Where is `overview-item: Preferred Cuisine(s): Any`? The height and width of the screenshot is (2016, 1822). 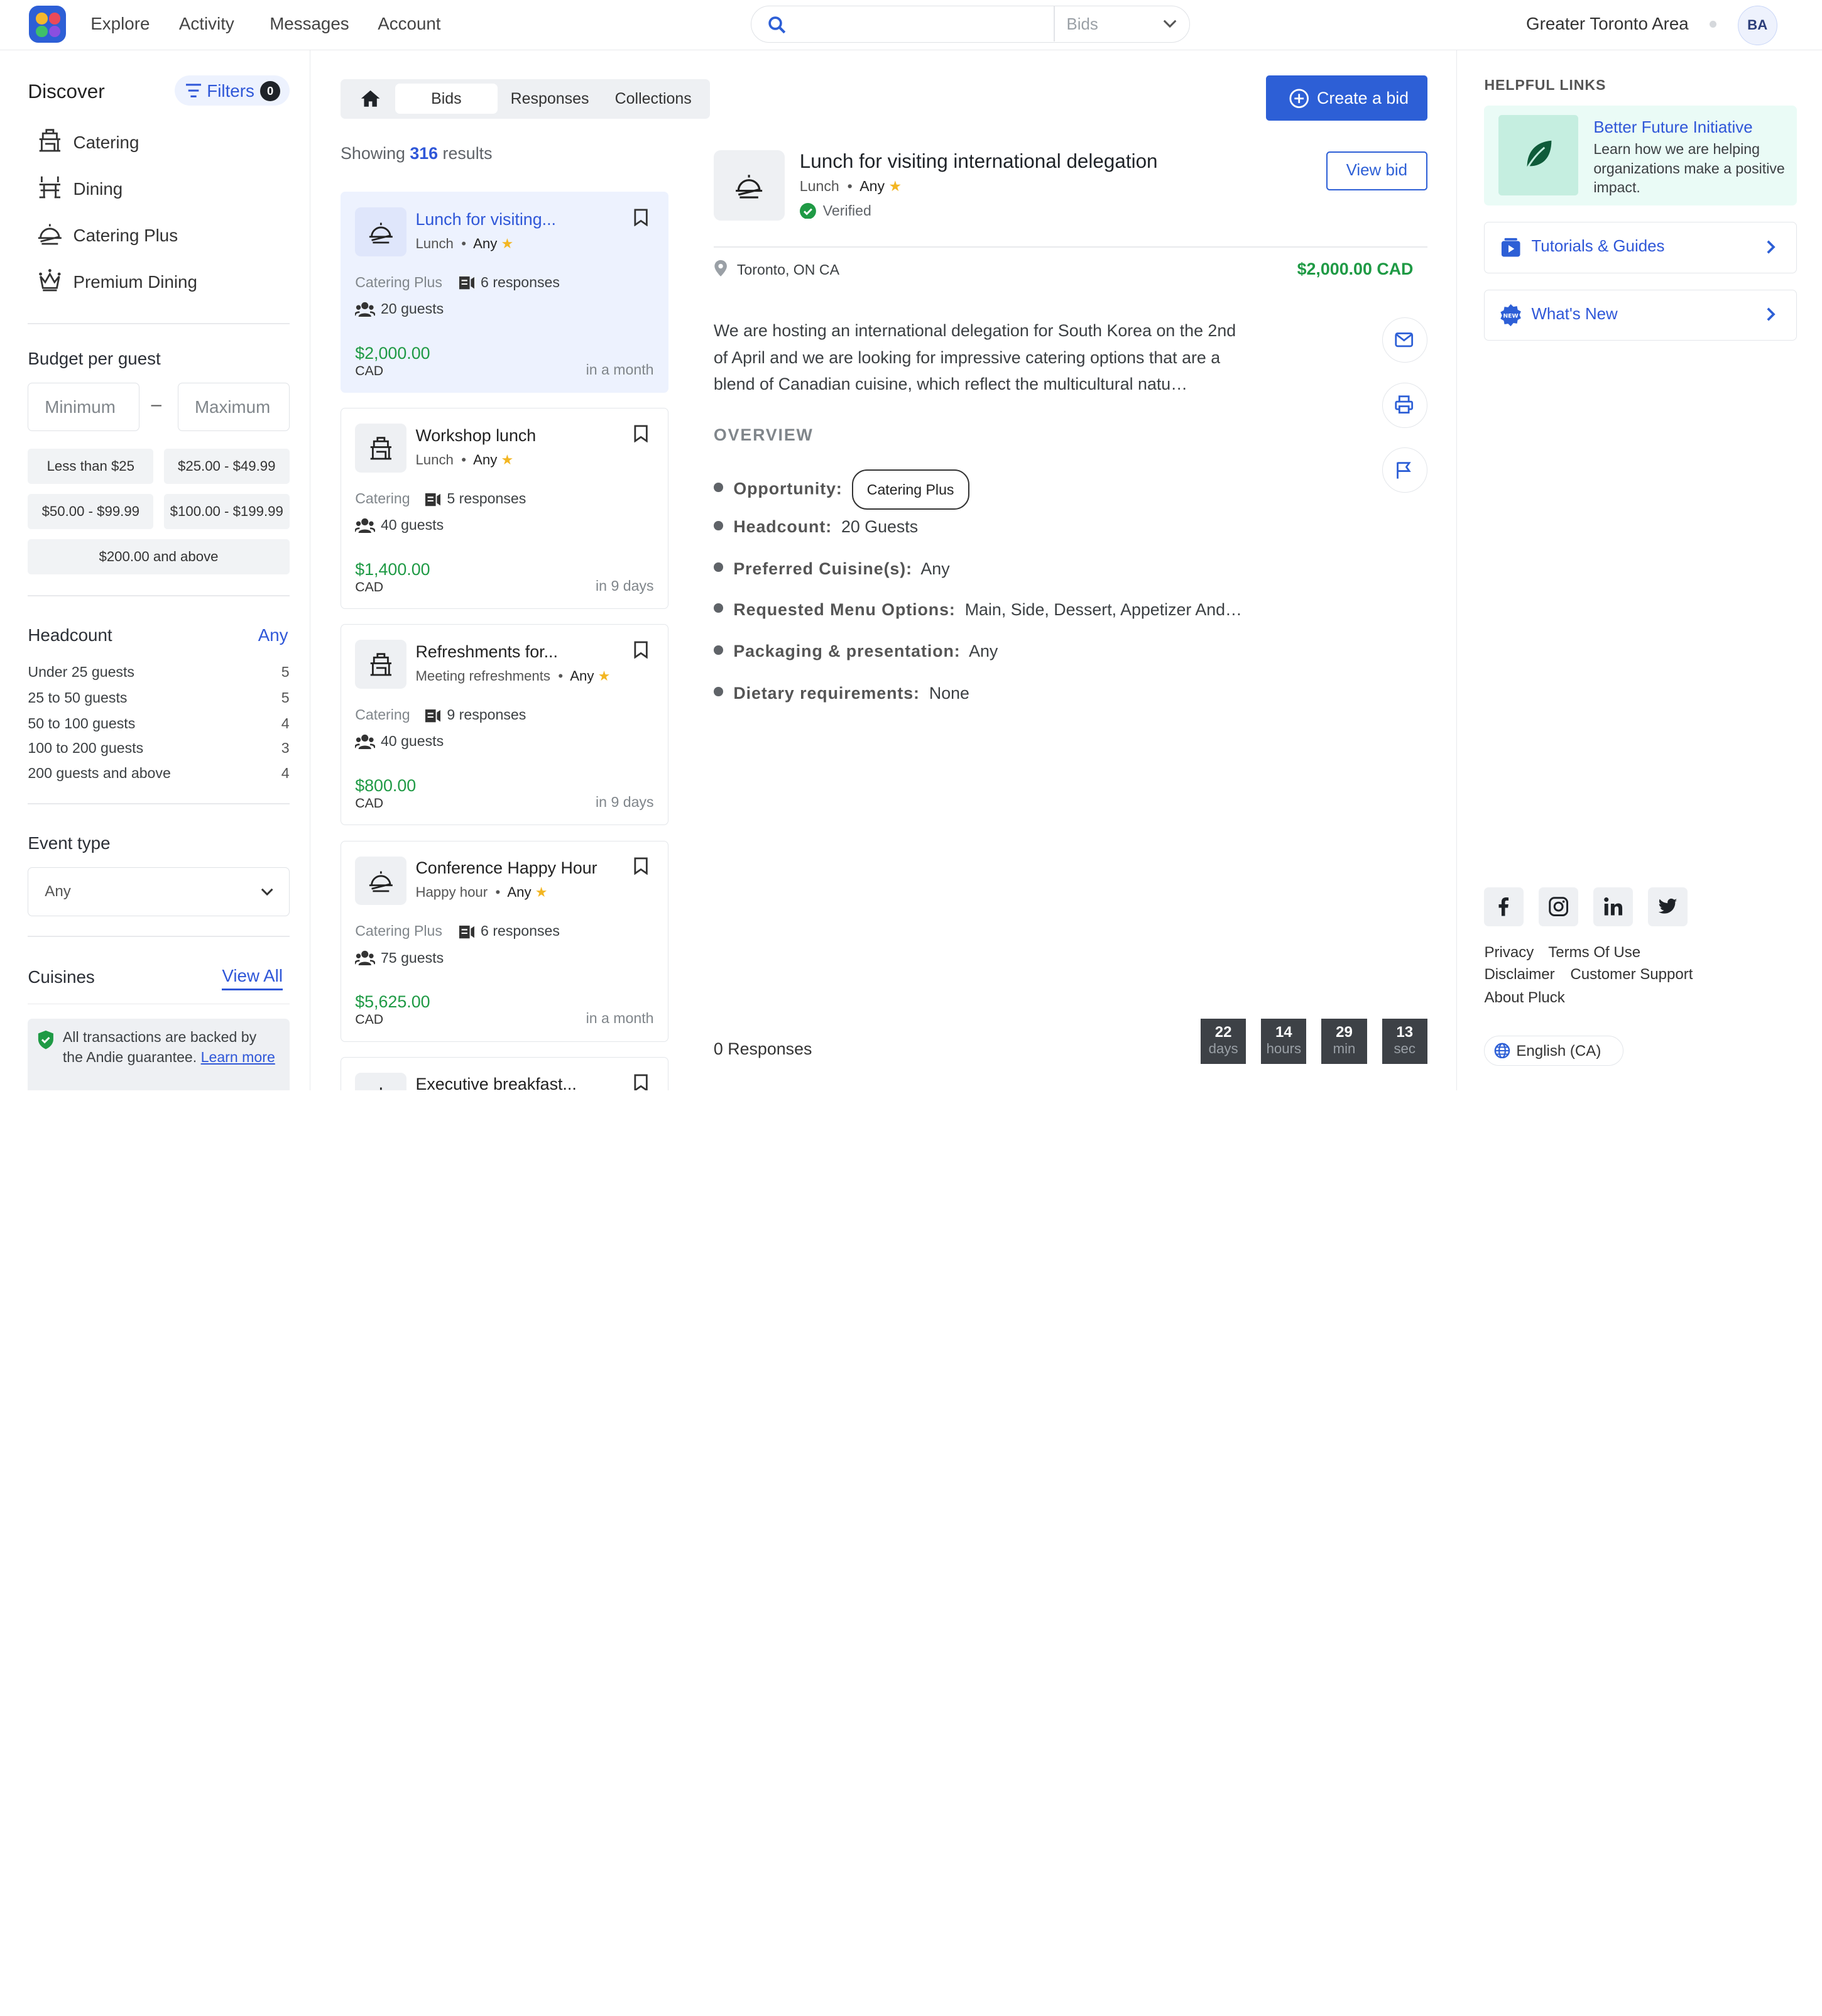 overview-item: Preferred Cuisine(s): Any is located at coordinates (831, 569).